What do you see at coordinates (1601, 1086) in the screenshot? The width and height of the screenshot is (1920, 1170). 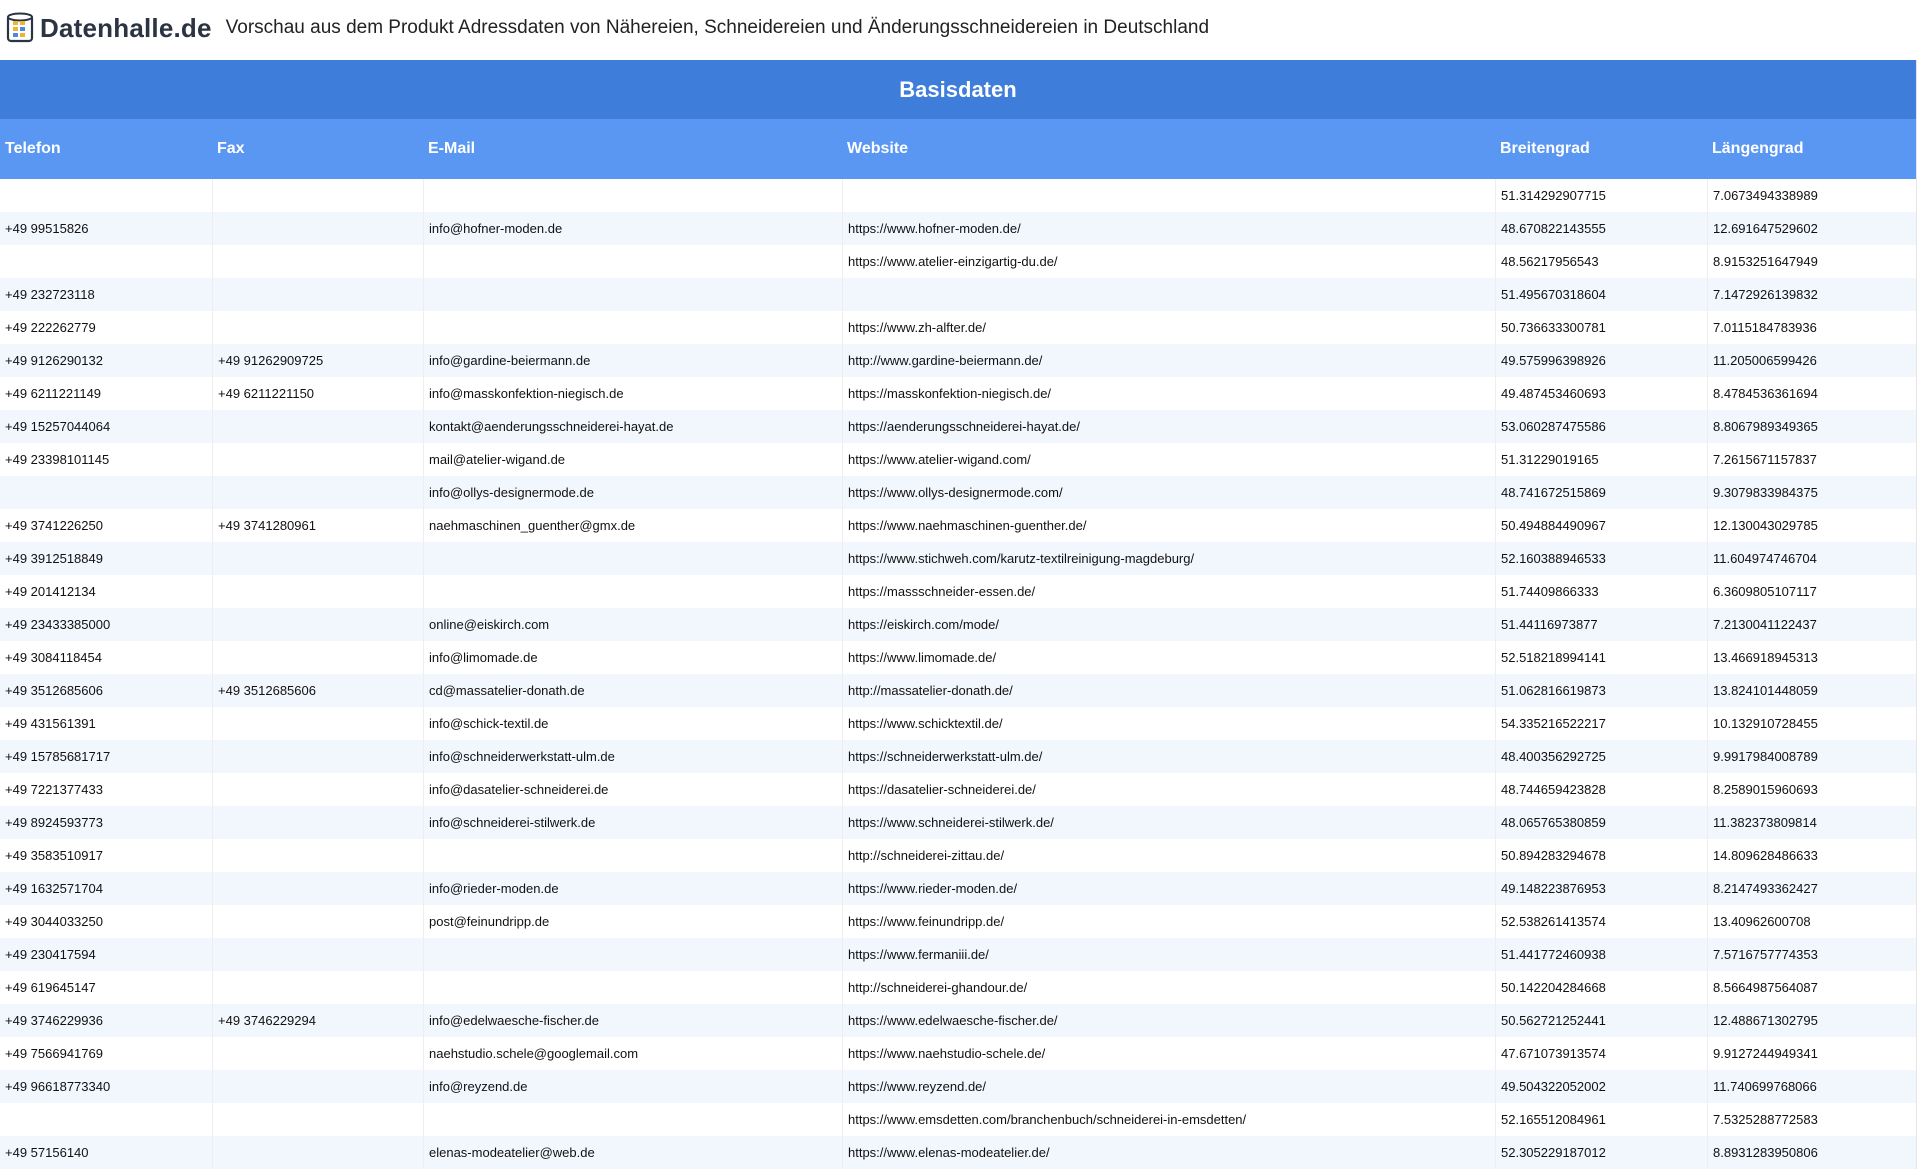 I see `breitengrad-cell: 49.504322052002` at bounding box center [1601, 1086].